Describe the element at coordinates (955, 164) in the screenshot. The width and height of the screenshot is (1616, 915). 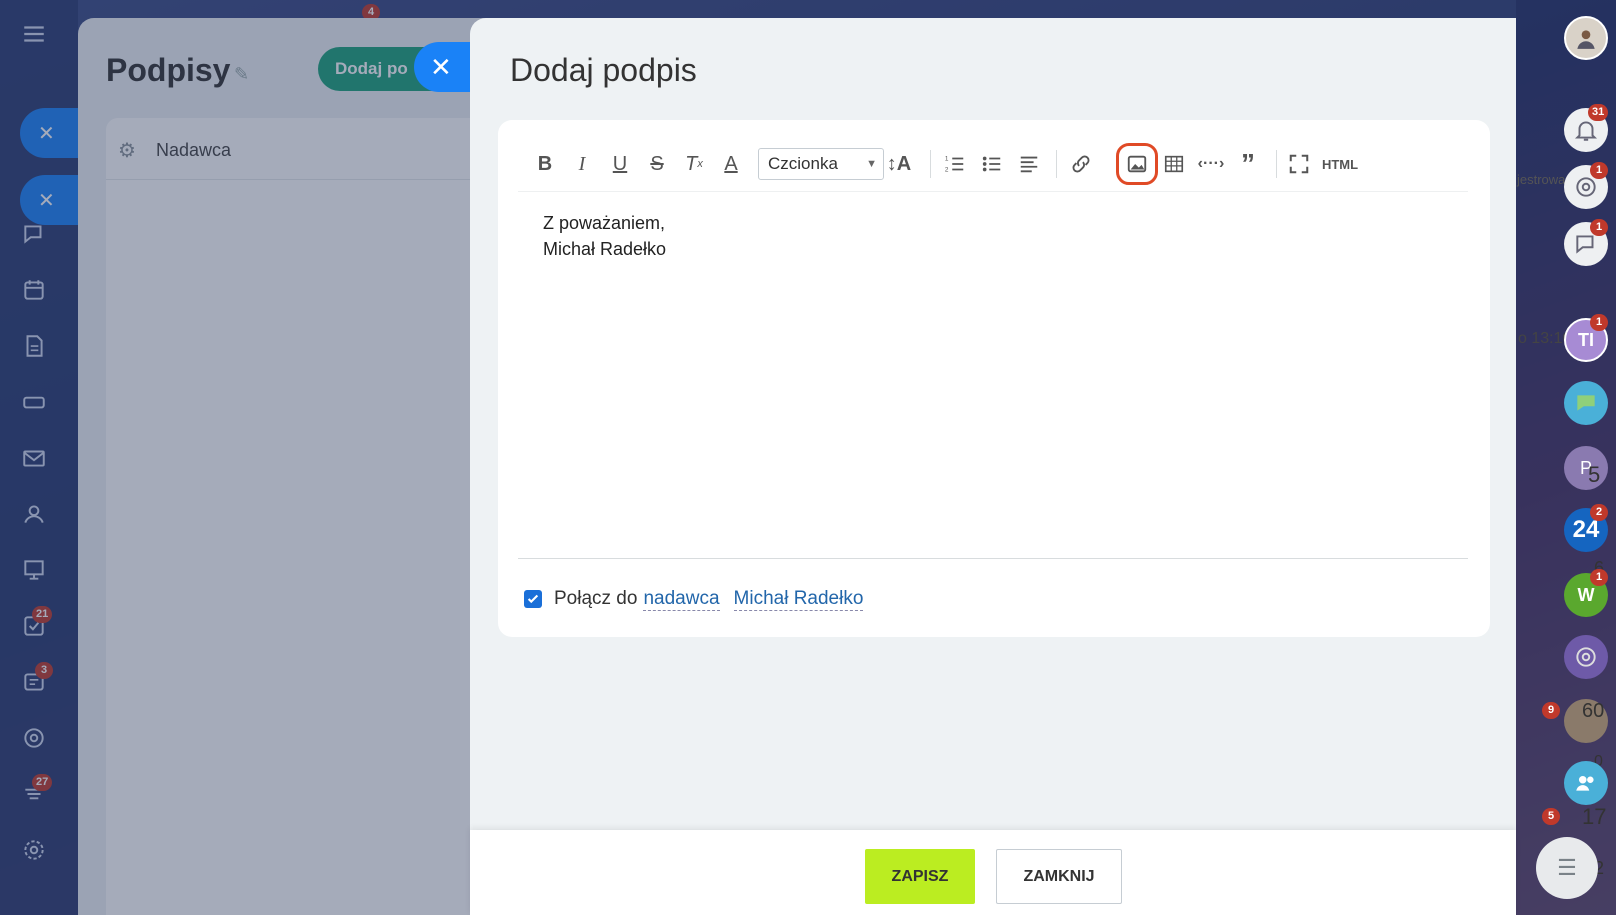
I see `numbered-list-icon: 12` at that location.